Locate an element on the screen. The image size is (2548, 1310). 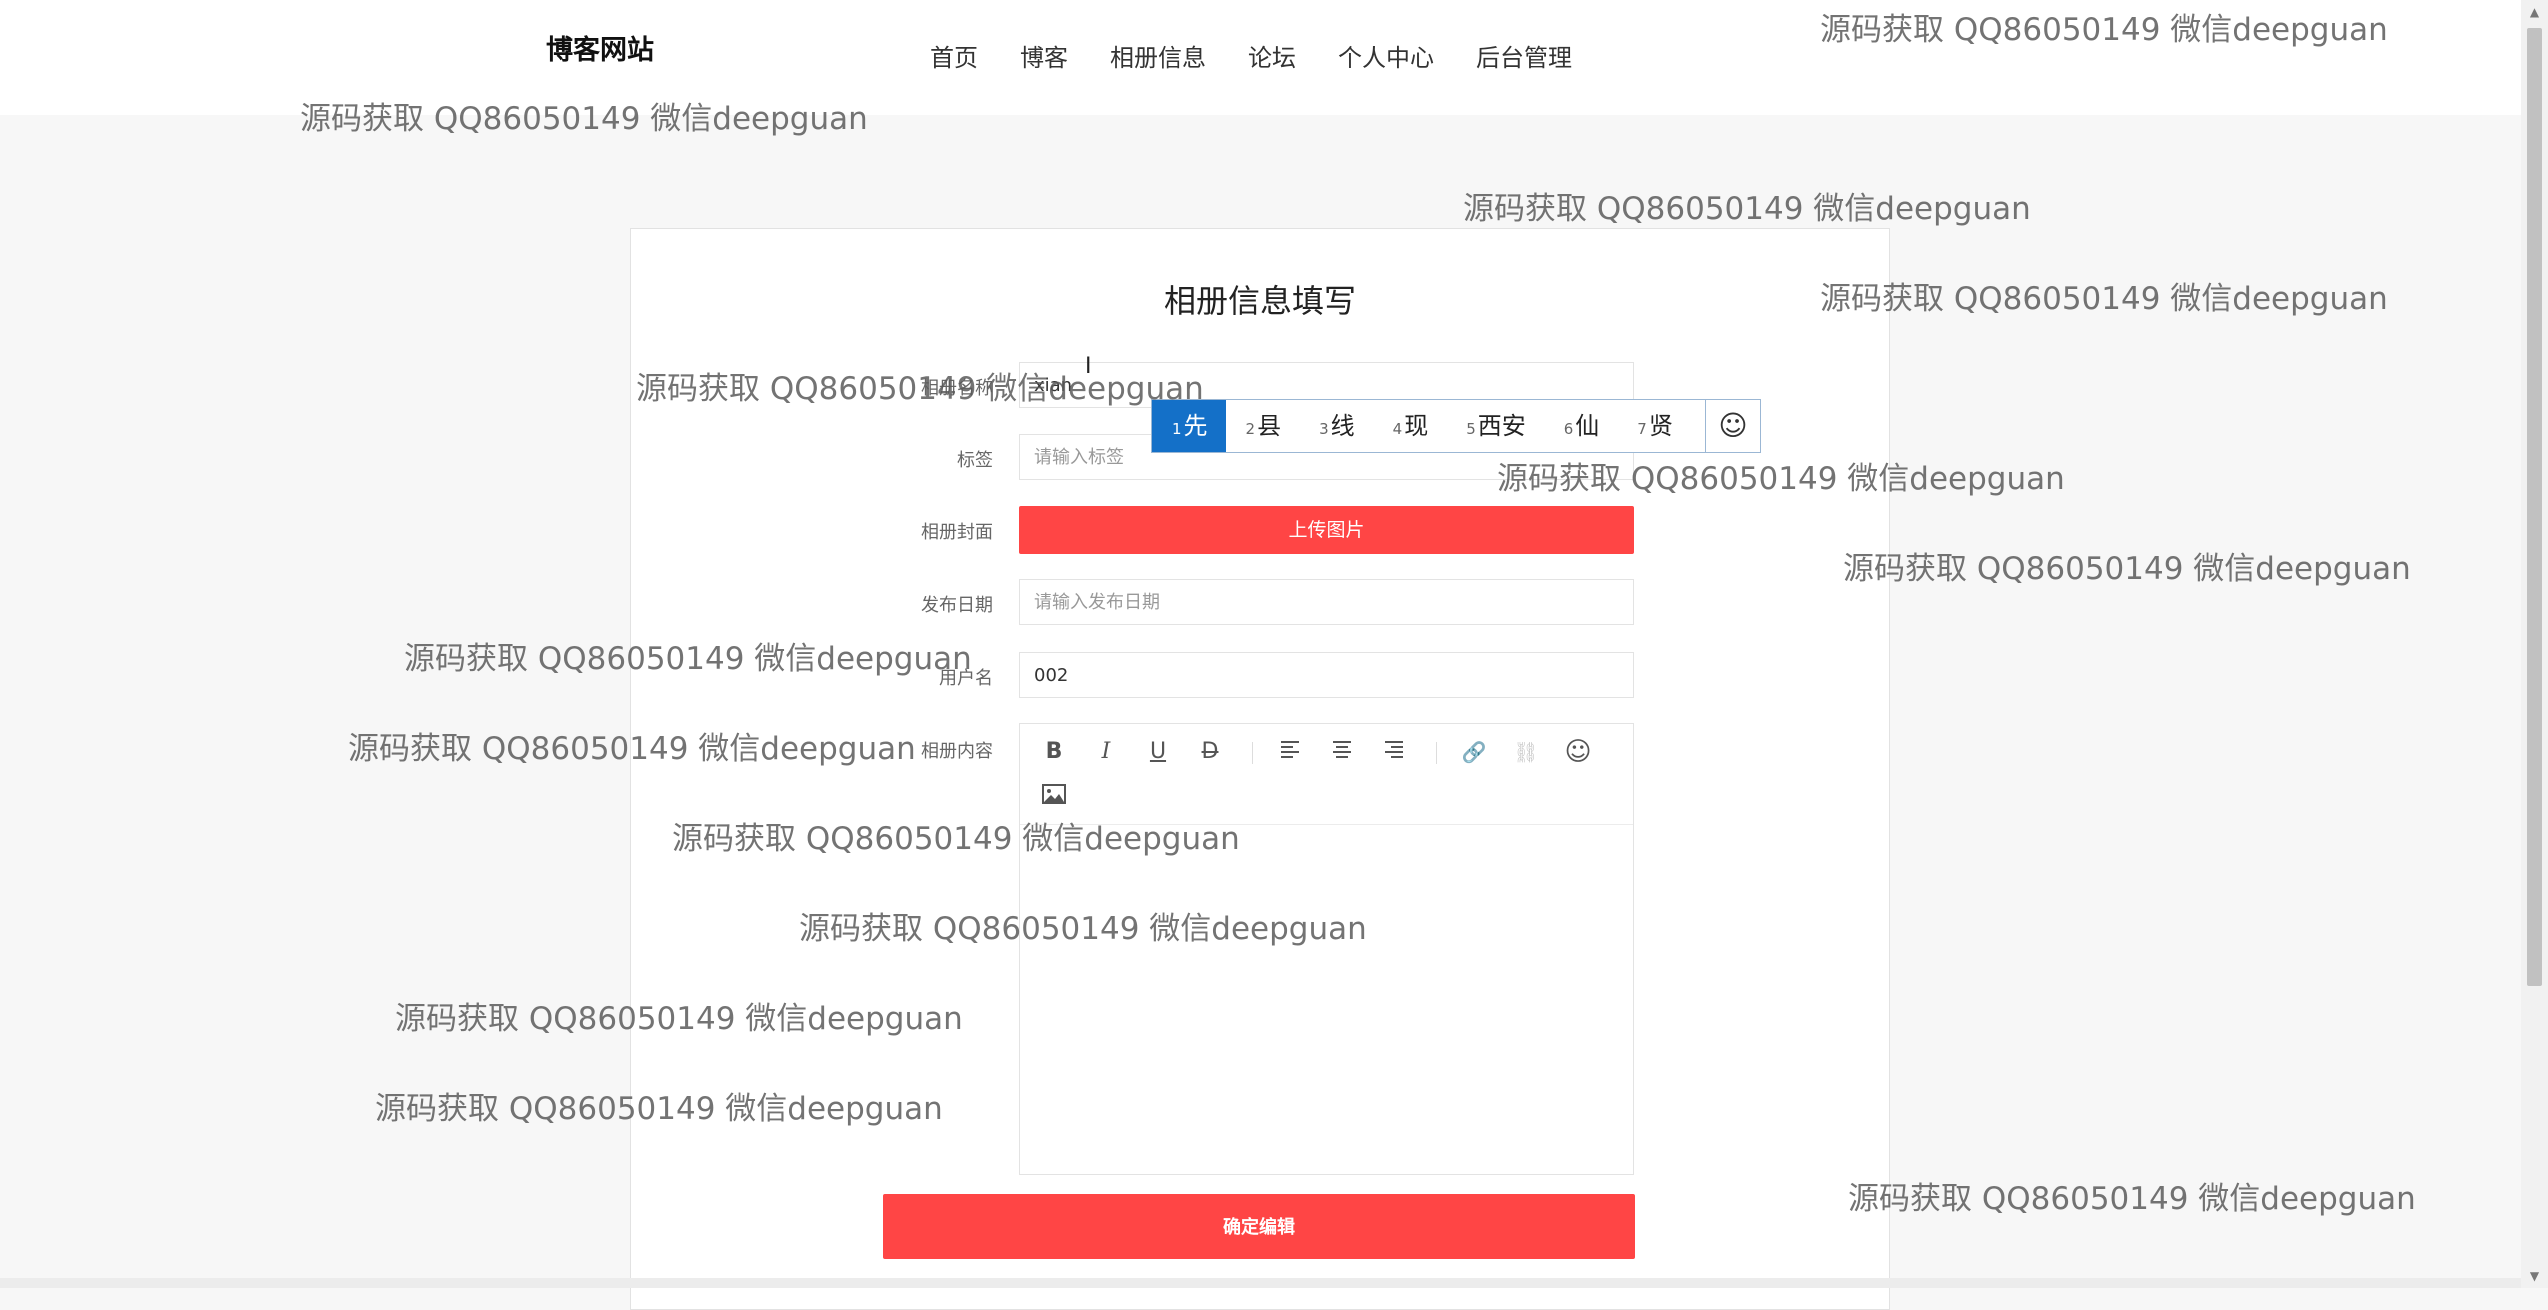
ime-candidate: 3线 is located at coordinates (1336, 426).